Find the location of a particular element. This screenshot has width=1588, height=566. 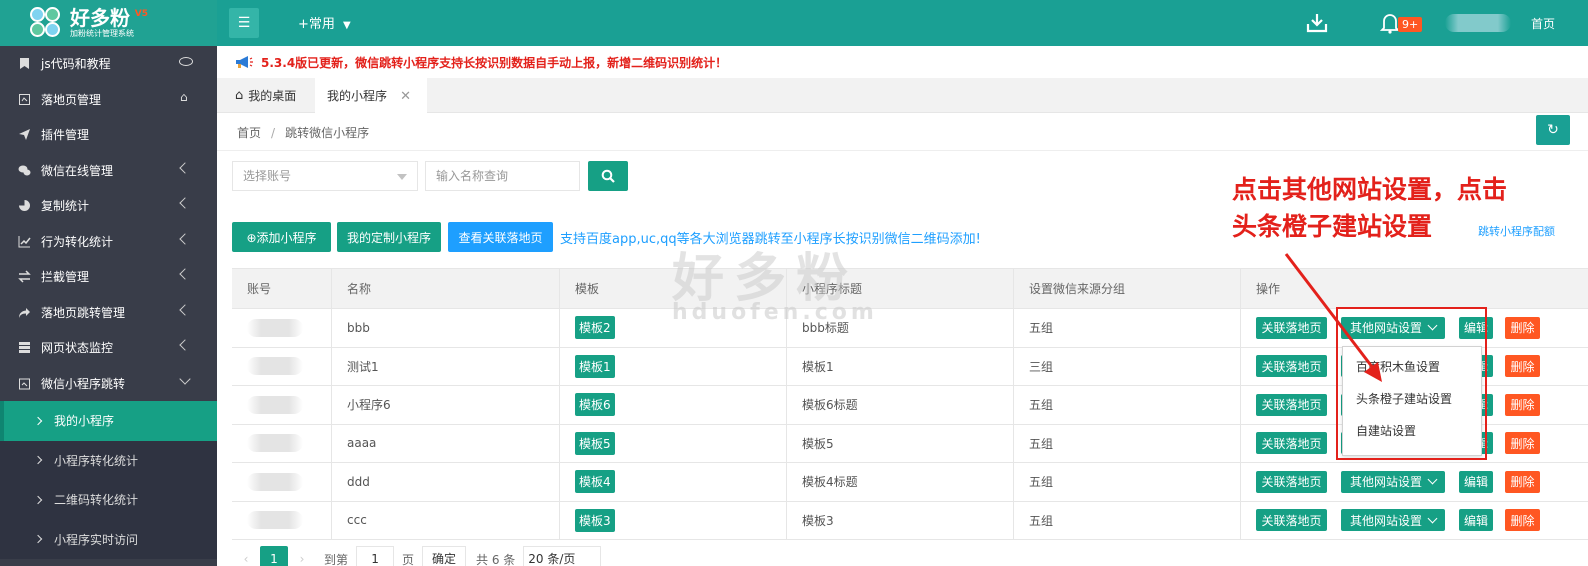

title-cell: 模板6标题 is located at coordinates (900, 405).